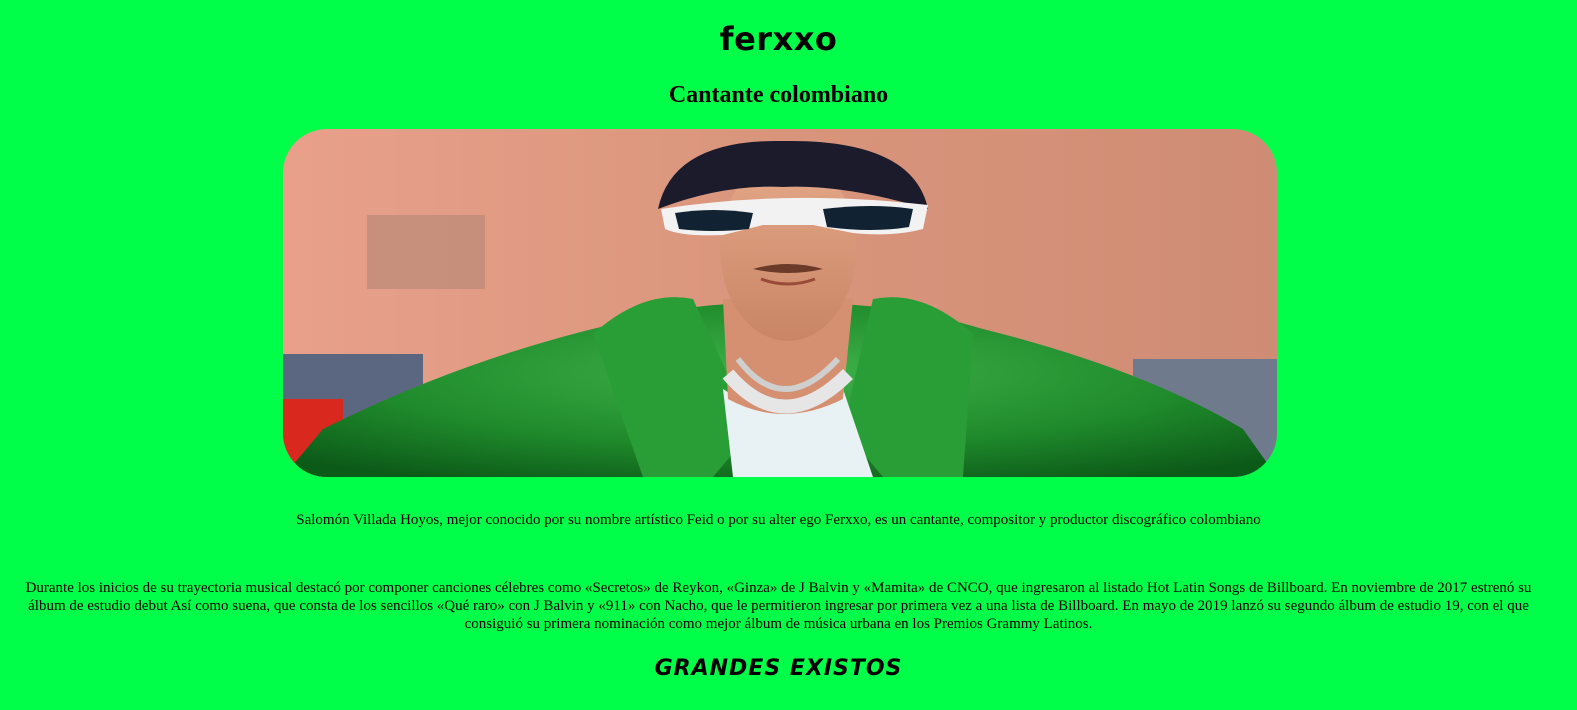 Image resolution: width=1577 pixels, height=710 pixels. Describe the element at coordinates (778, 668) in the screenshot. I see `section-heading-hits: GRANDES EXISTOS` at that location.